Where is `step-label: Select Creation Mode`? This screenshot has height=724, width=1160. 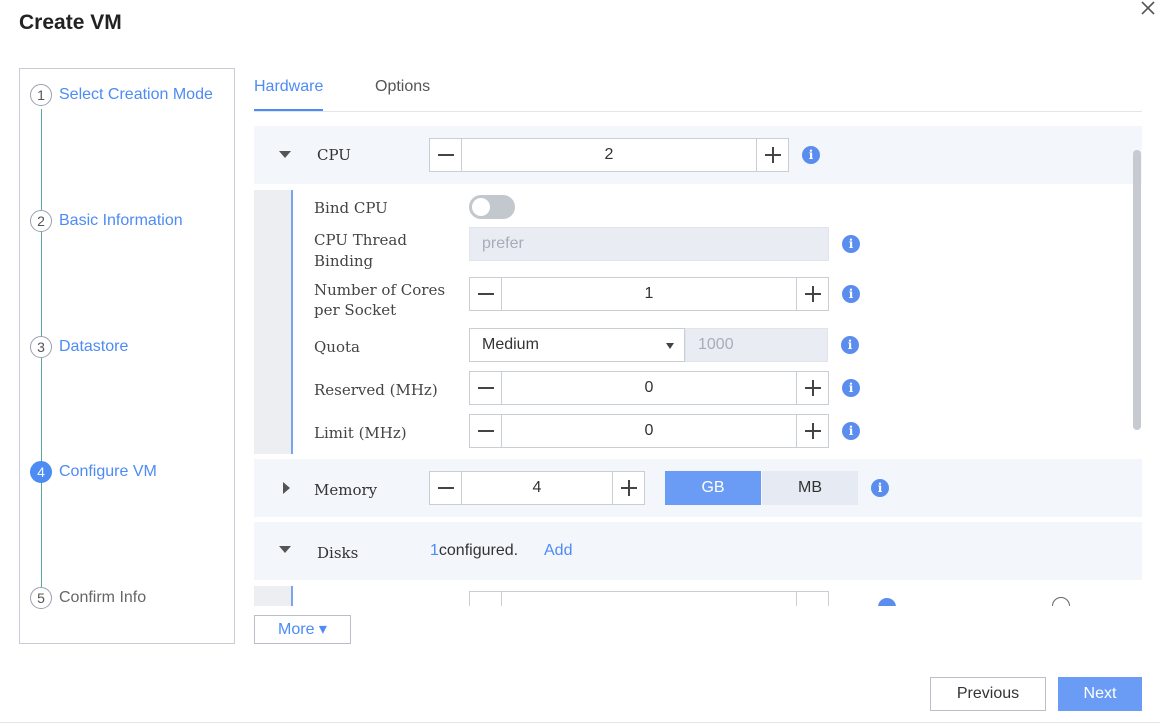
step-label: Select Creation Mode is located at coordinates (136, 94).